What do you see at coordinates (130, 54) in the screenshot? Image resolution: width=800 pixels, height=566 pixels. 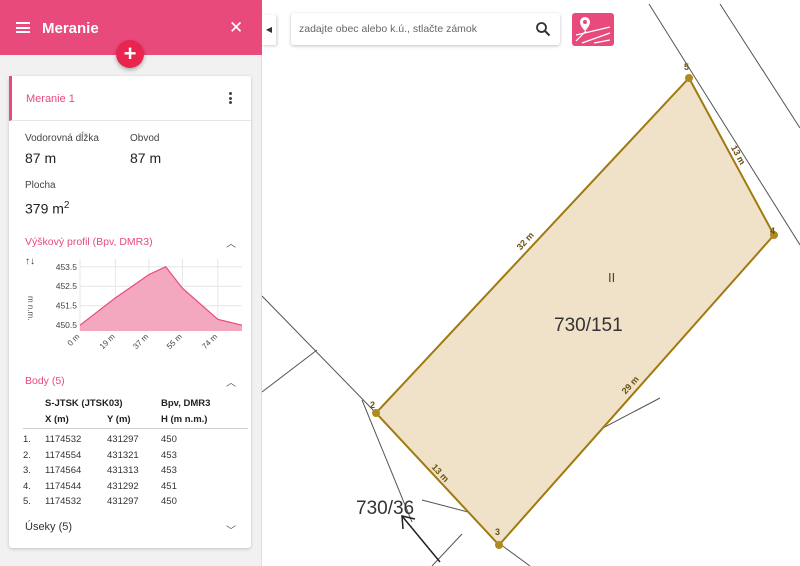 I see `add-measurement-button: +` at bounding box center [130, 54].